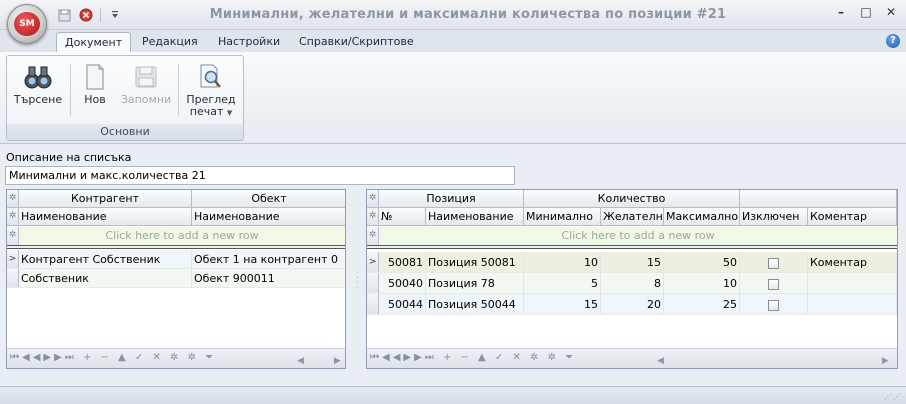 The image size is (906, 404). What do you see at coordinates (268, 216) in the screenshot?
I see `column-object-name: Наименование` at bounding box center [268, 216].